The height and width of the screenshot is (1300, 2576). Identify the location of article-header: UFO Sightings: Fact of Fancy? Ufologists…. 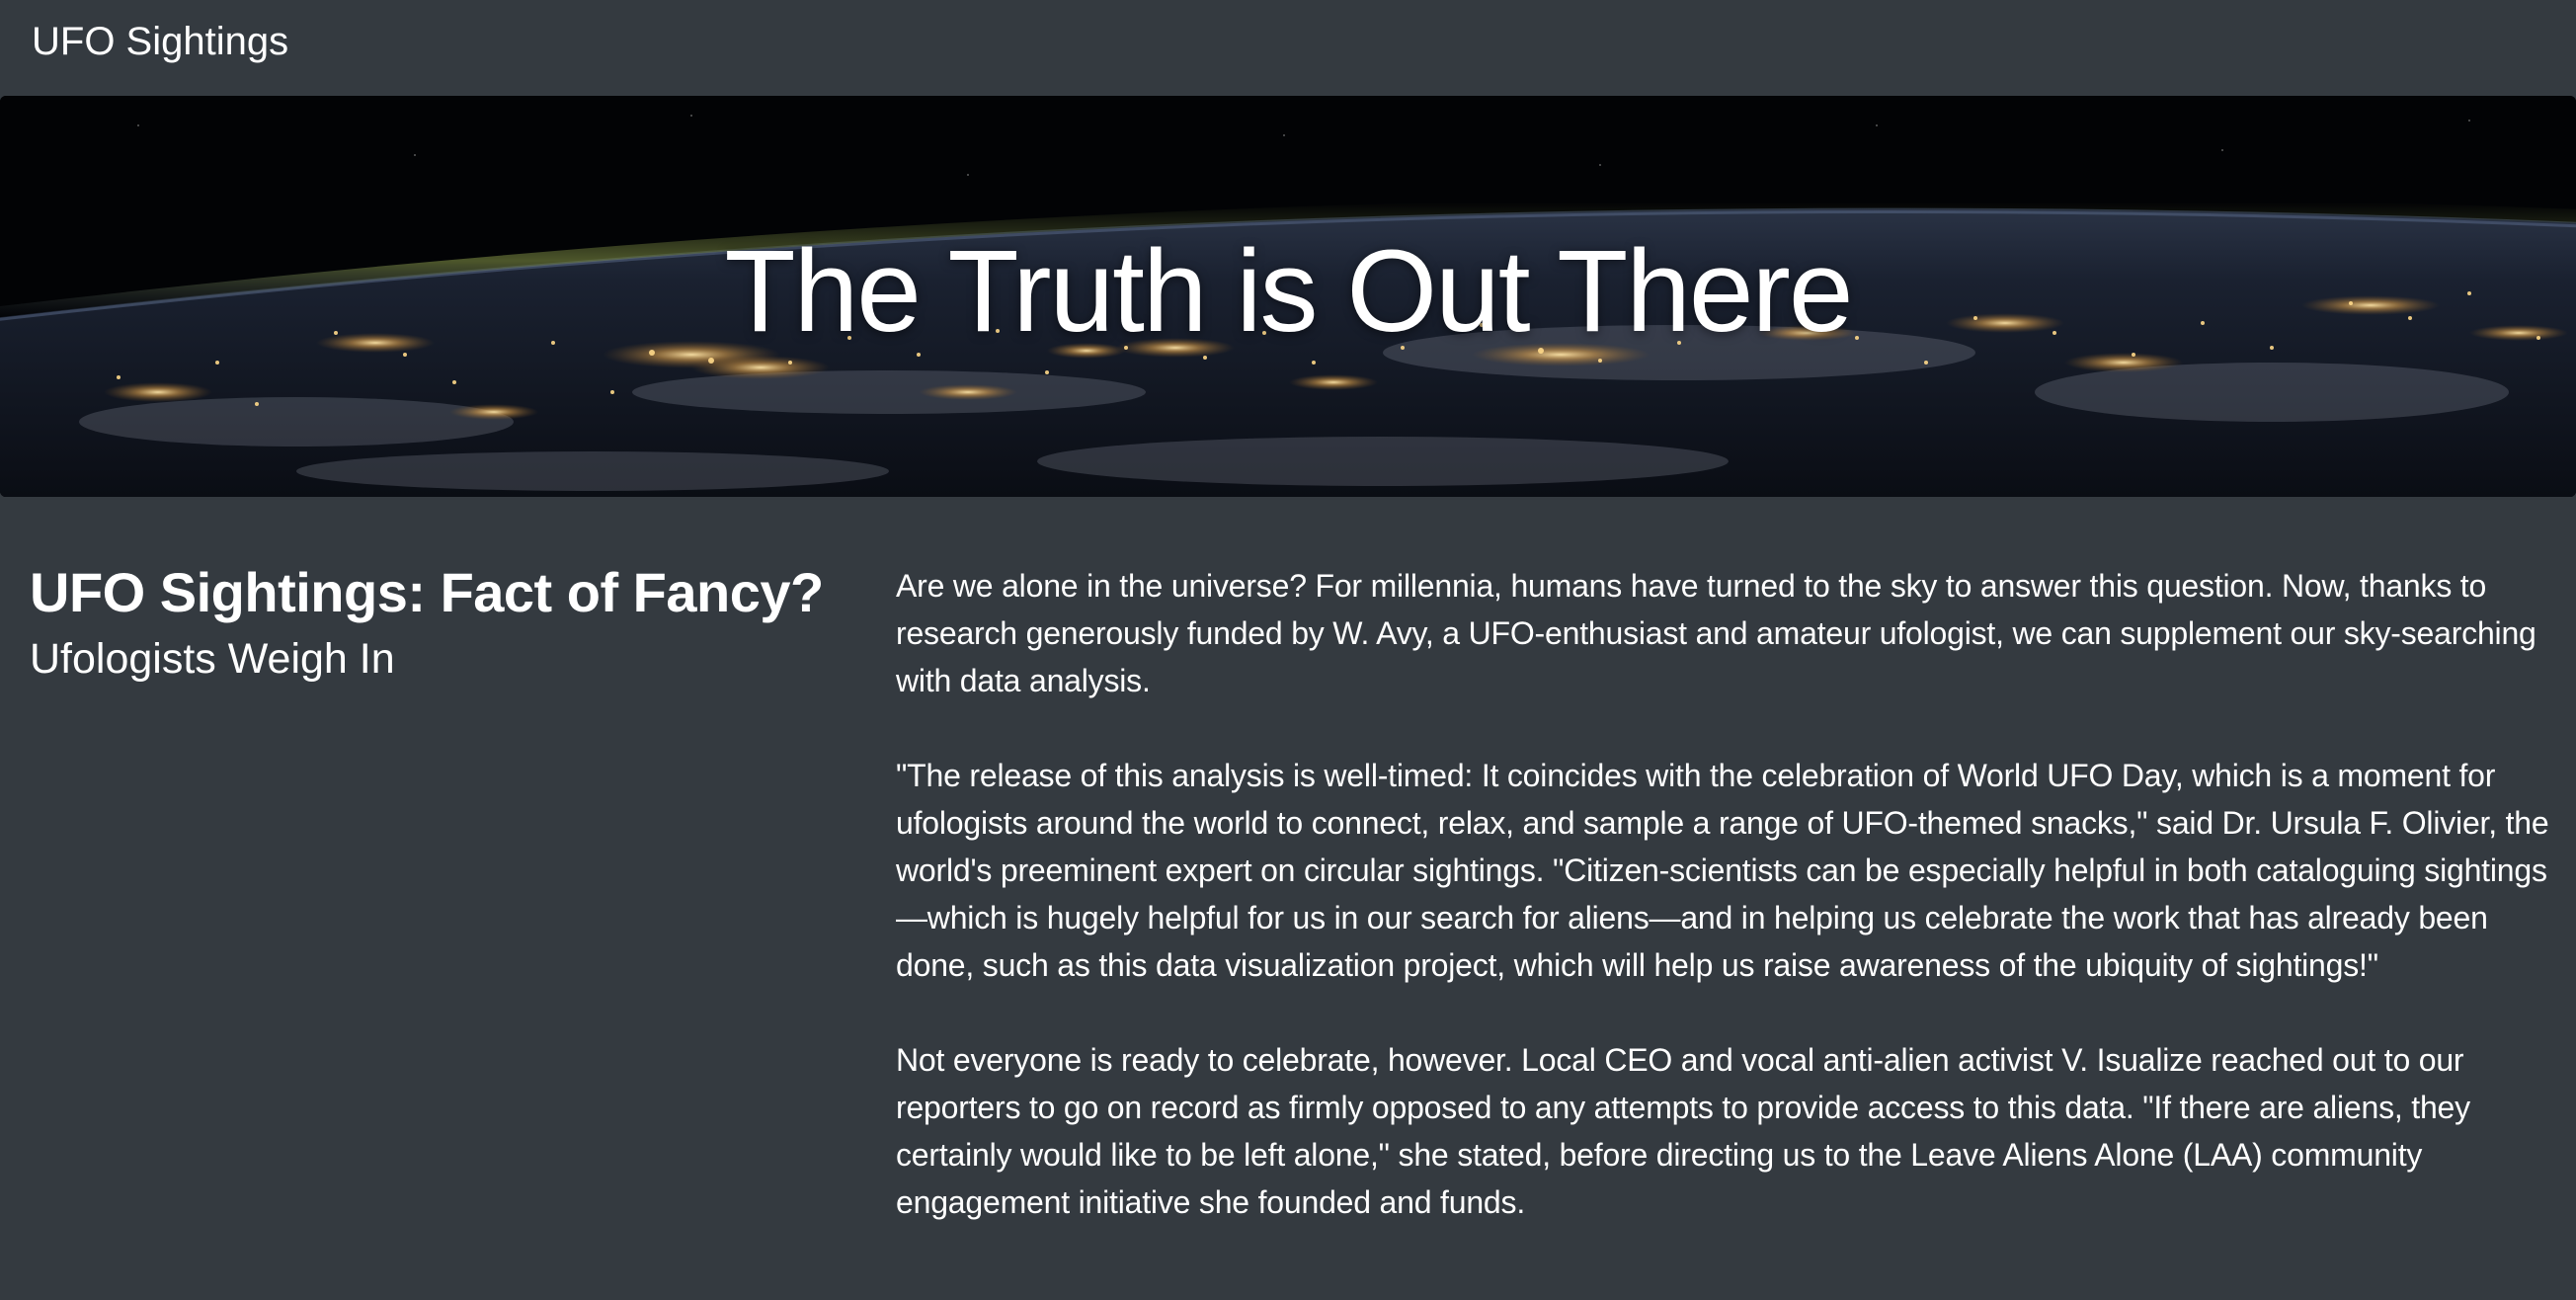
(435, 621).